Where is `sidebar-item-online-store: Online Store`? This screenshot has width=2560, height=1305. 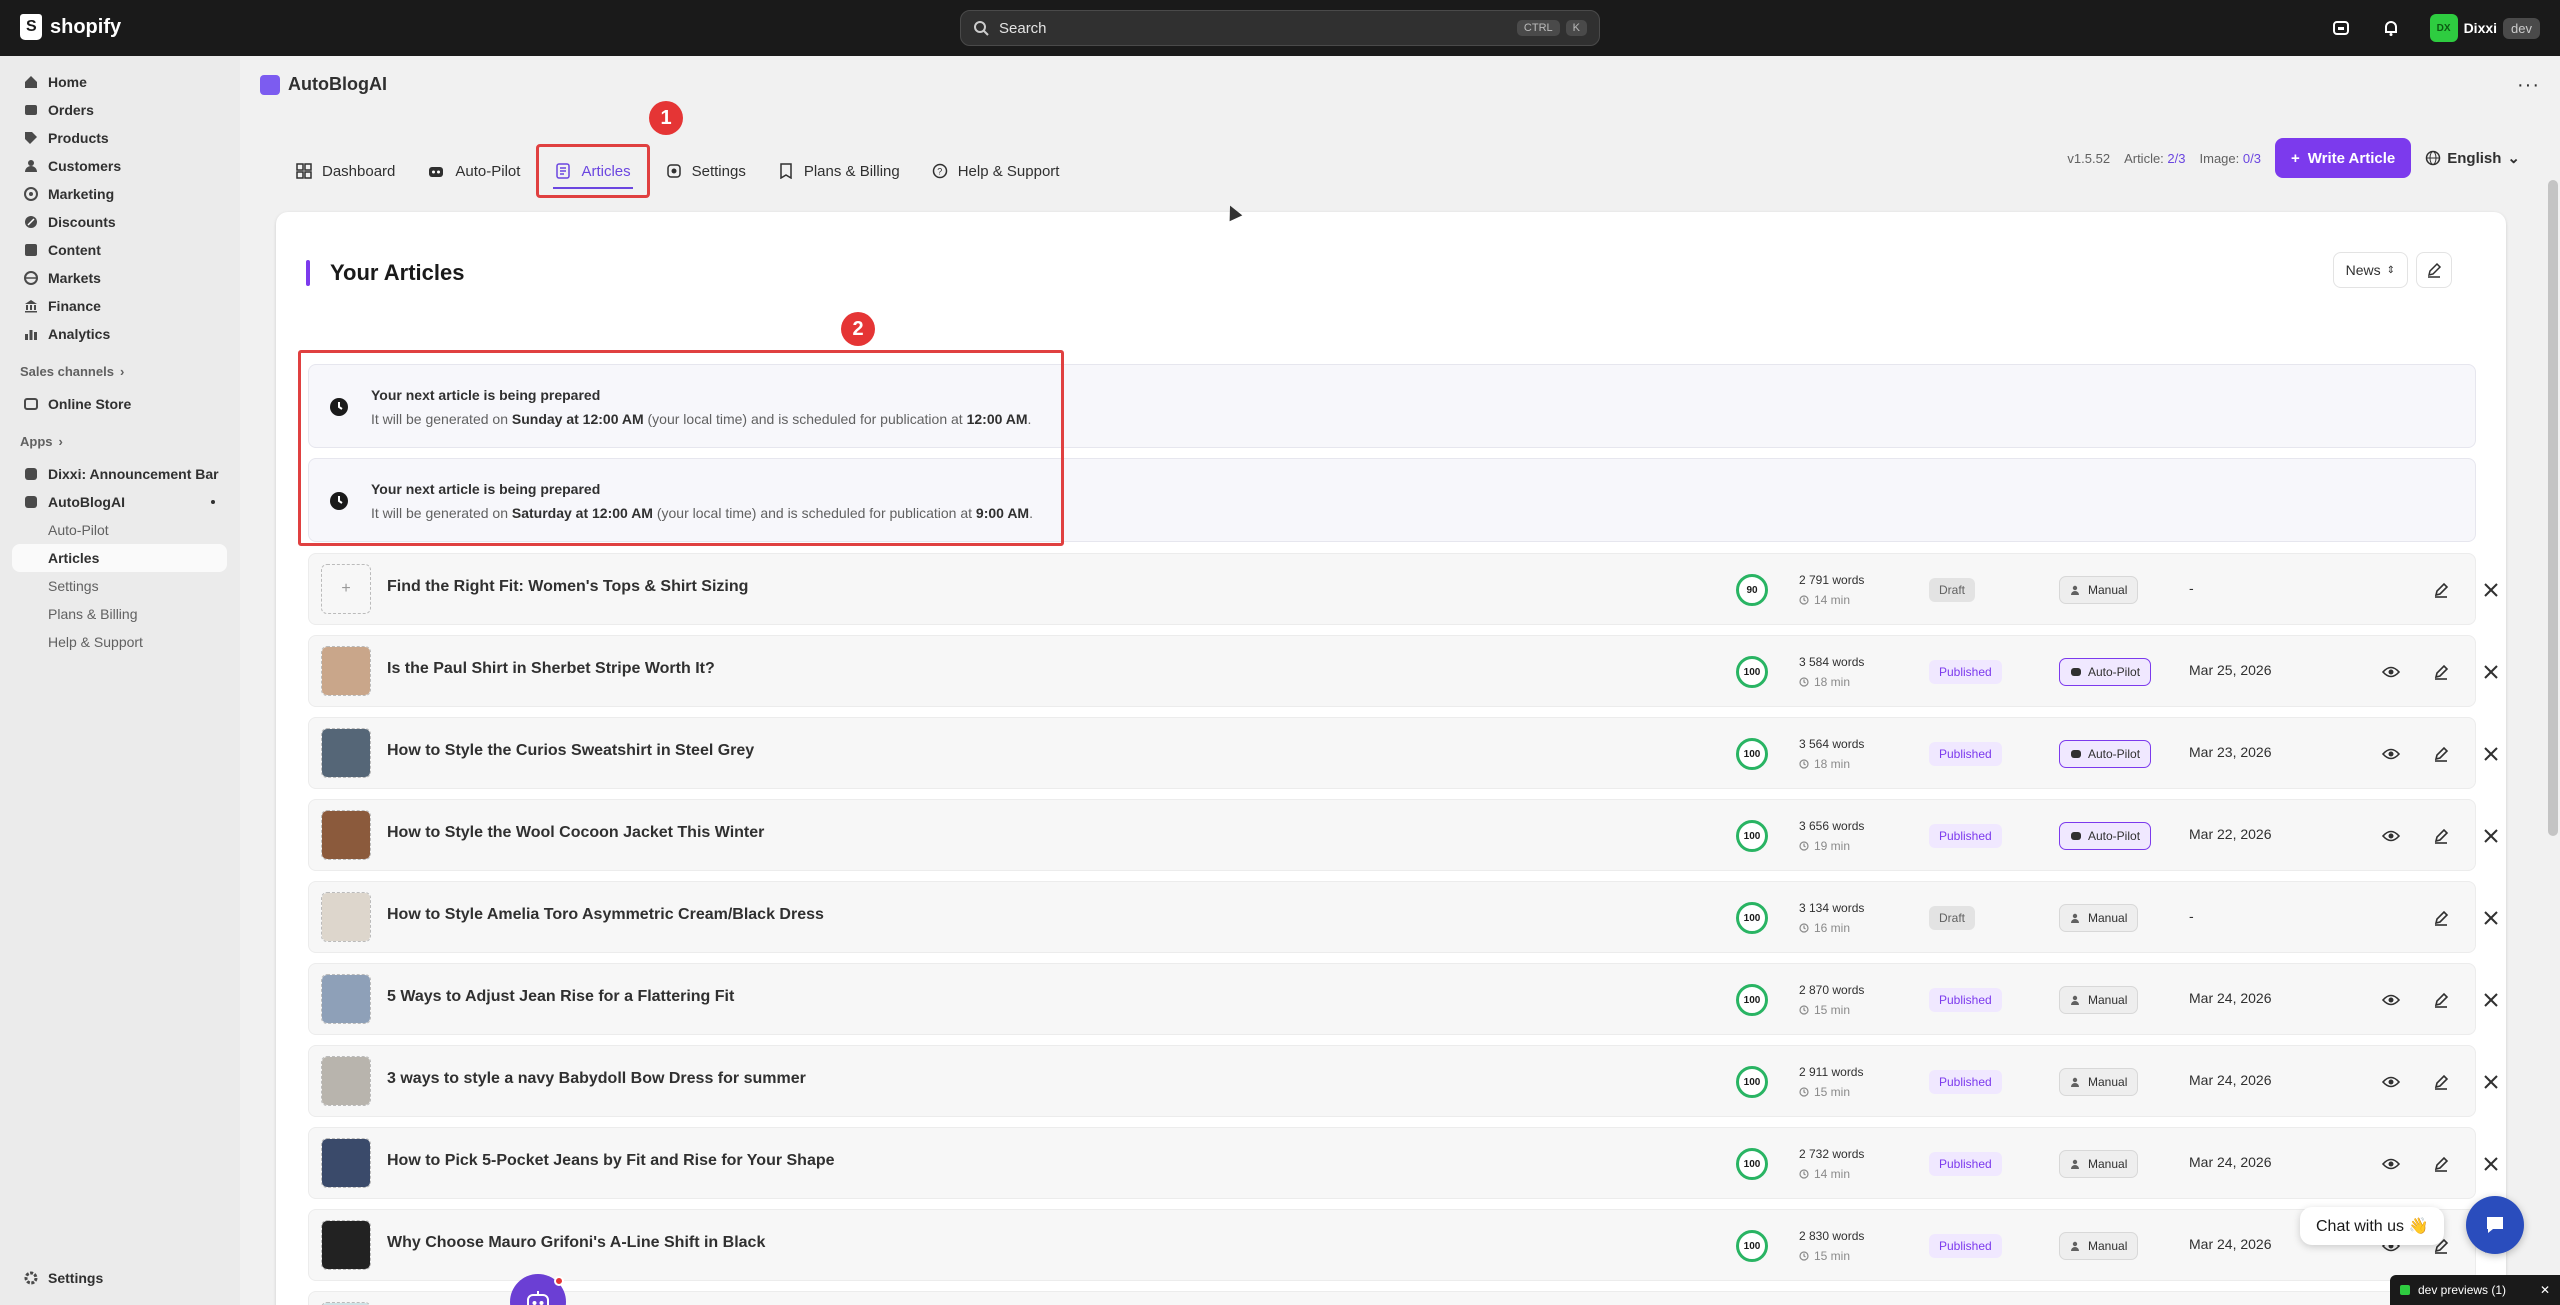
sidebar-item-online-store: Online Store is located at coordinates (119, 404).